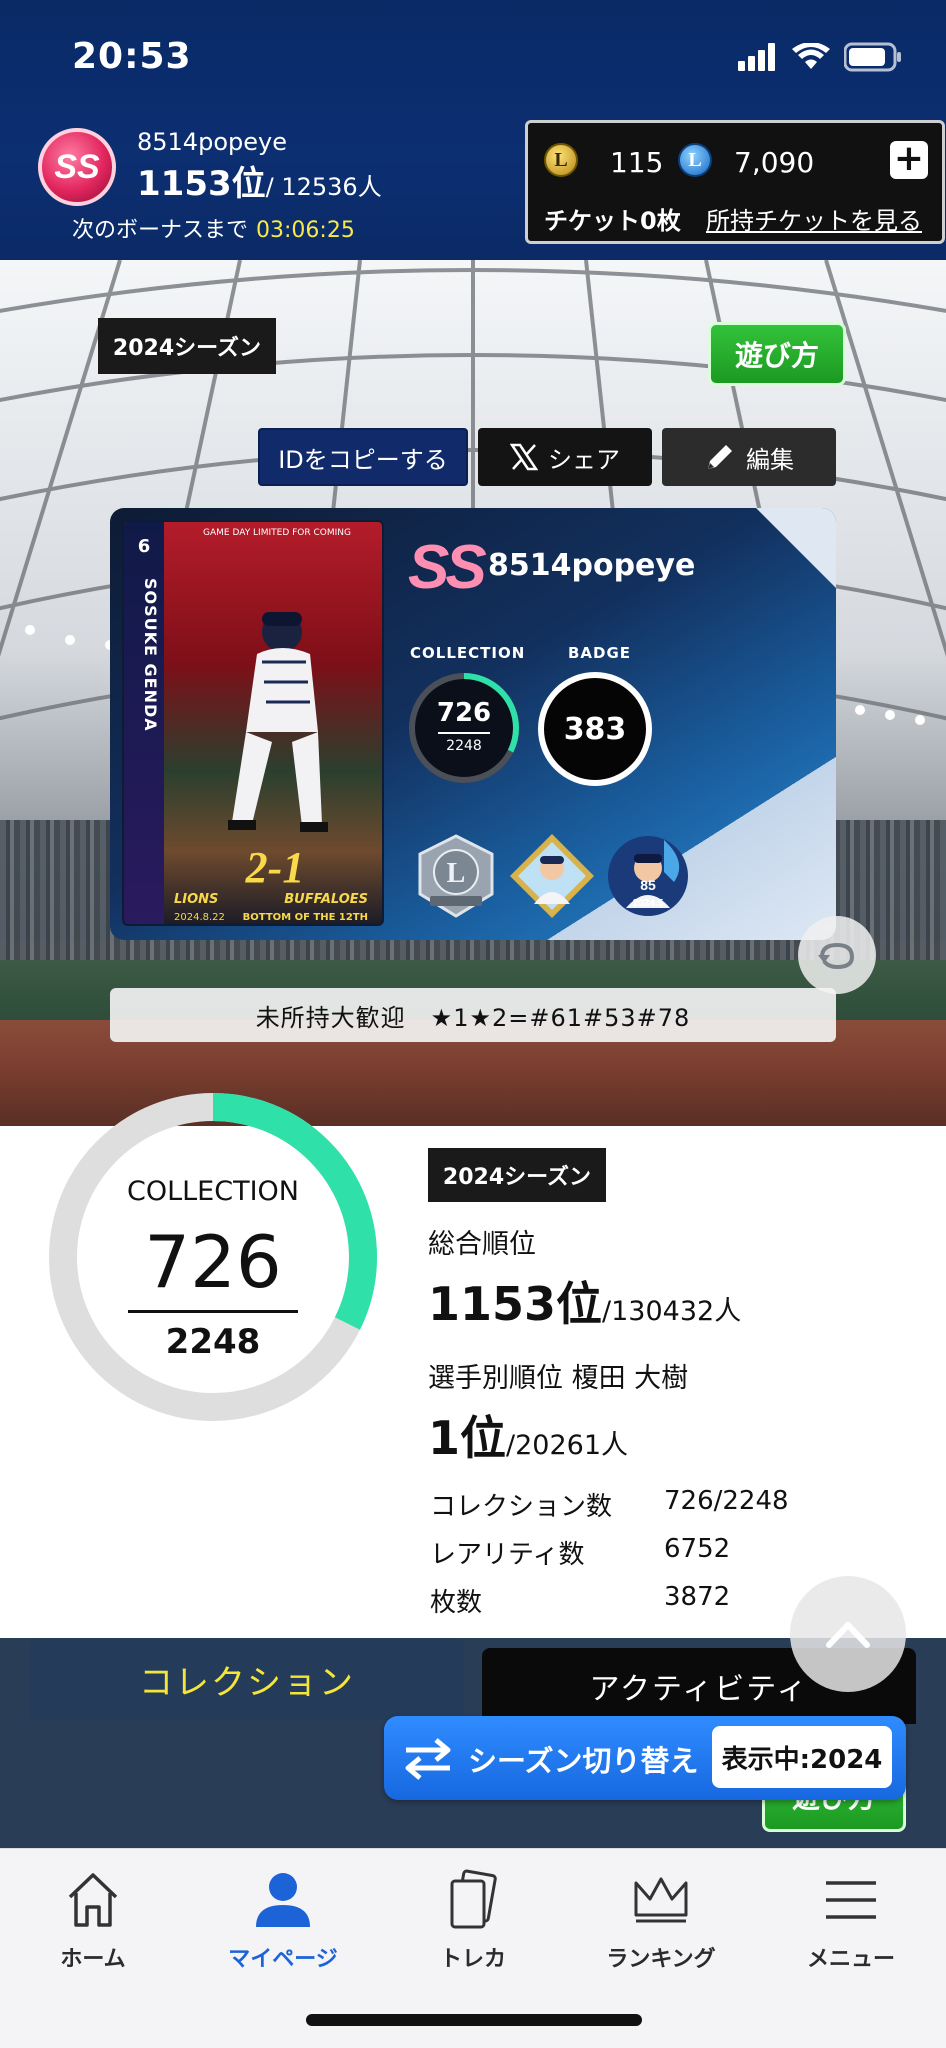 This screenshot has height=2048, width=946. What do you see at coordinates (196, 899) in the screenshot?
I see `home-team: LIONS` at bounding box center [196, 899].